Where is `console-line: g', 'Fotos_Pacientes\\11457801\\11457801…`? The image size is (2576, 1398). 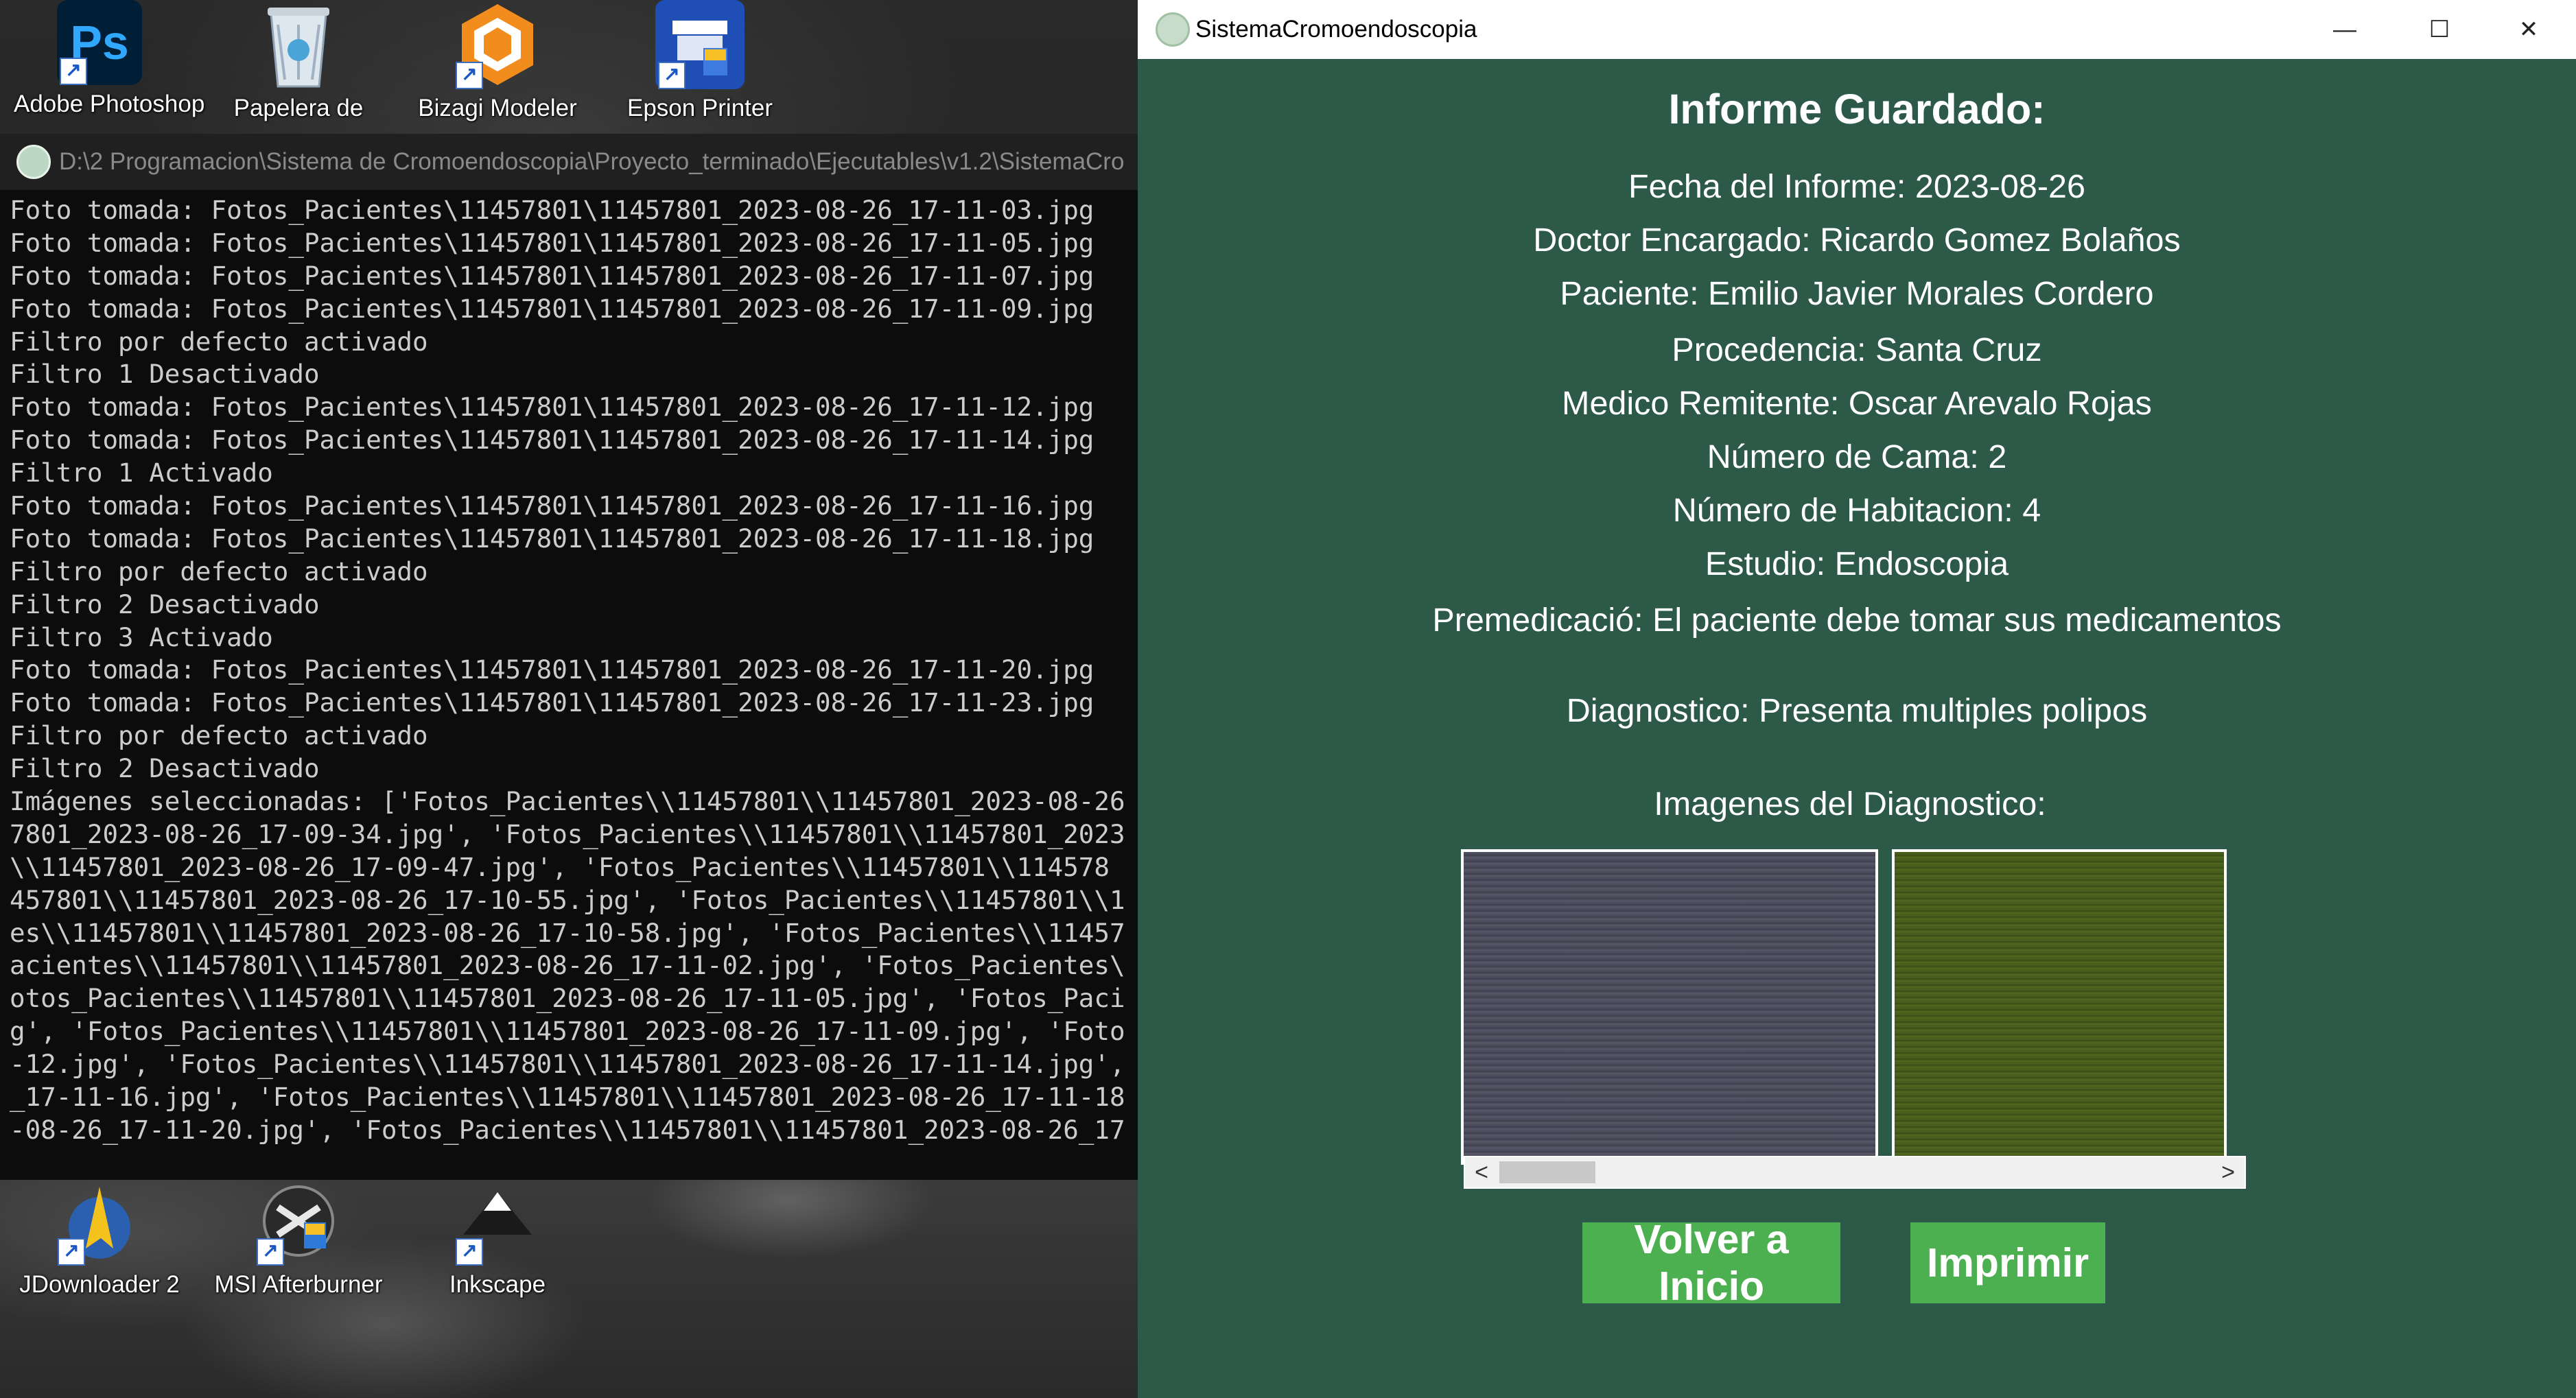 console-line: g', 'Fotos_Pacientes\\11457801\\11457801… is located at coordinates (567, 1031).